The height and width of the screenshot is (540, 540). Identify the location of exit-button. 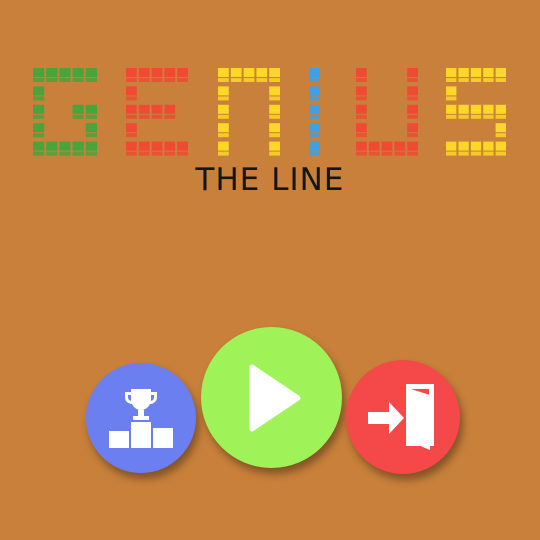
(403, 417).